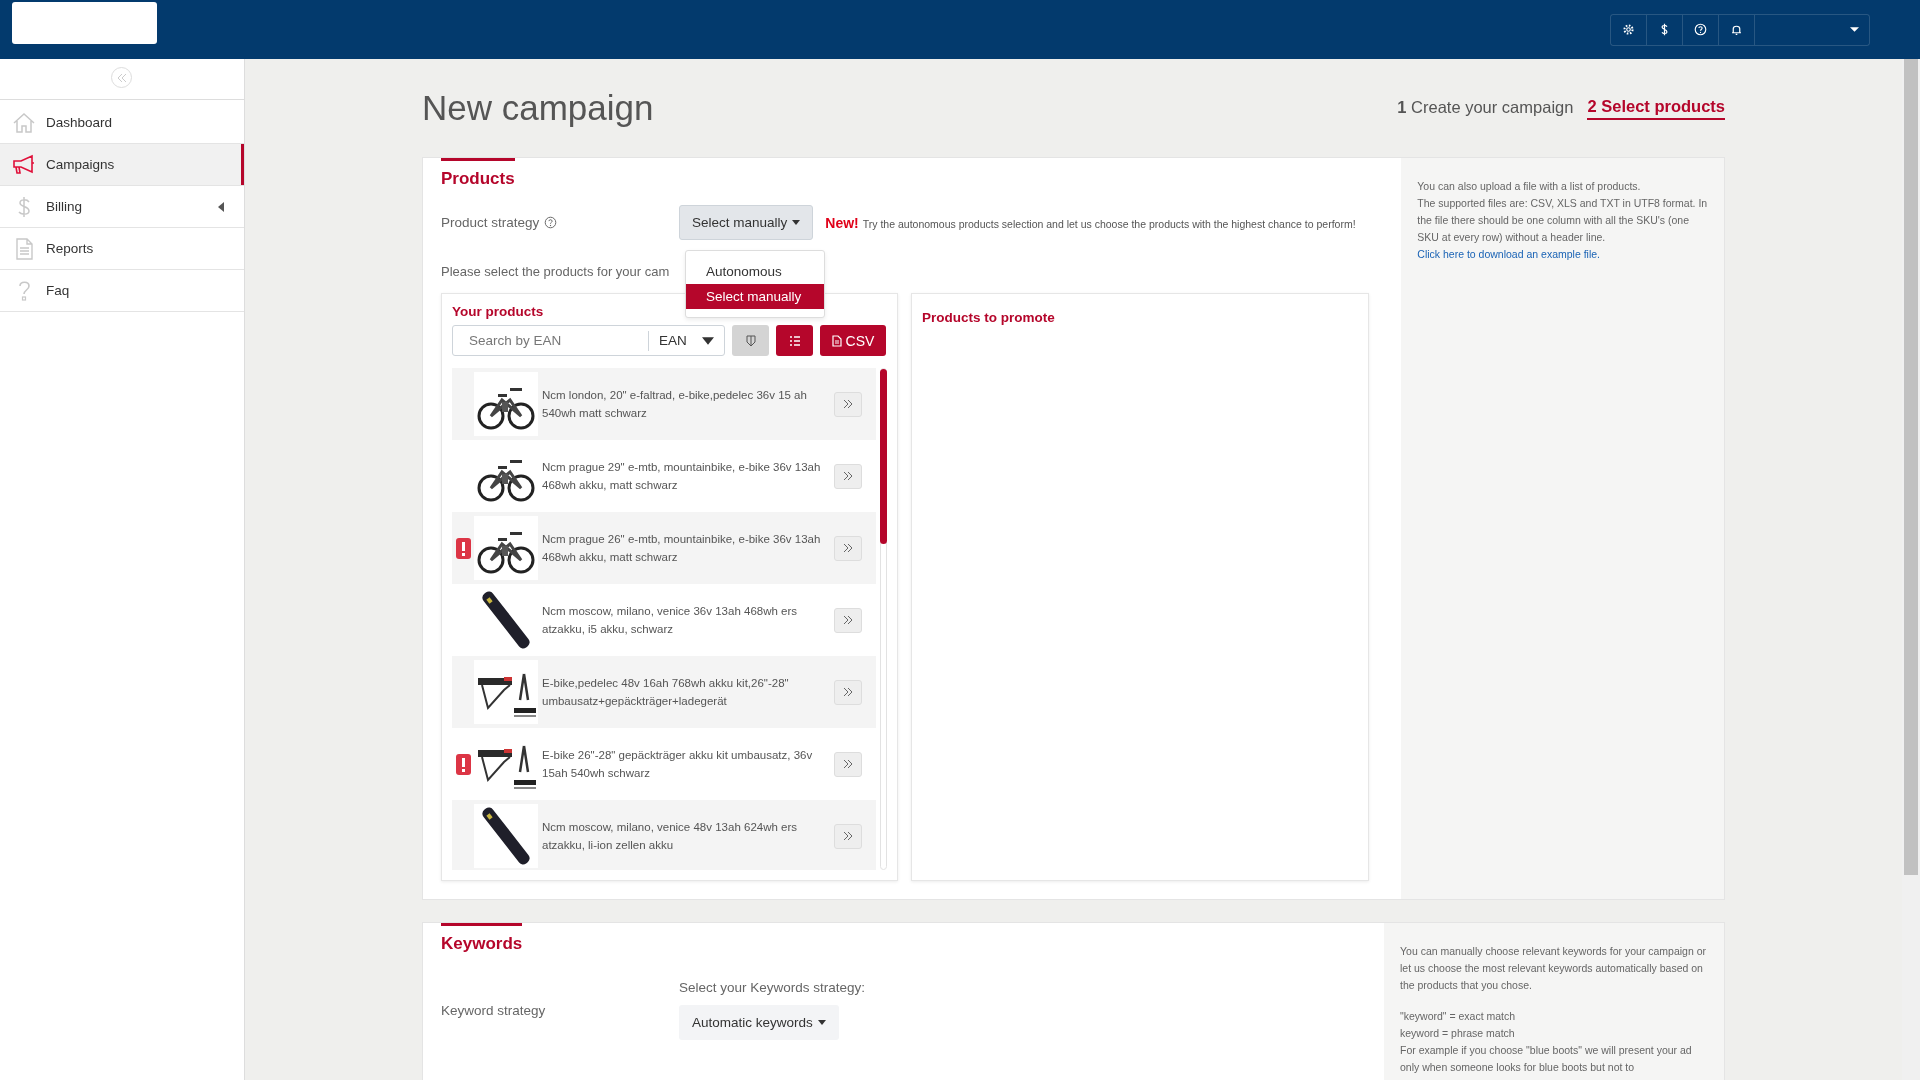 The image size is (1920, 1080). Describe the element at coordinates (1656, 108) in the screenshot. I see `wizard-step: 2 Select products` at that location.